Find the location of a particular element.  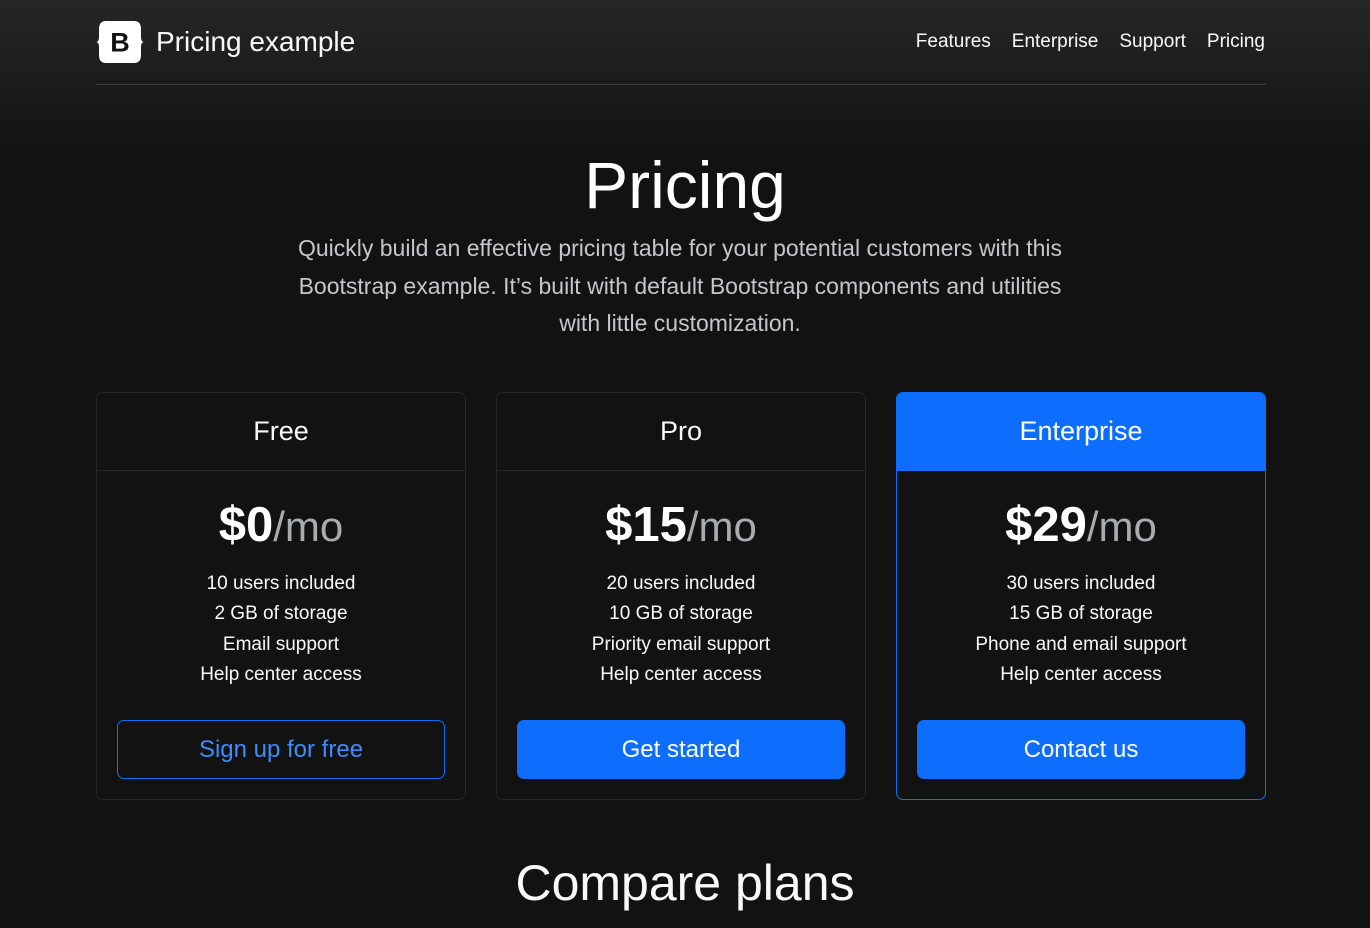

contact-us-button: Contact us is located at coordinates (1081, 749).